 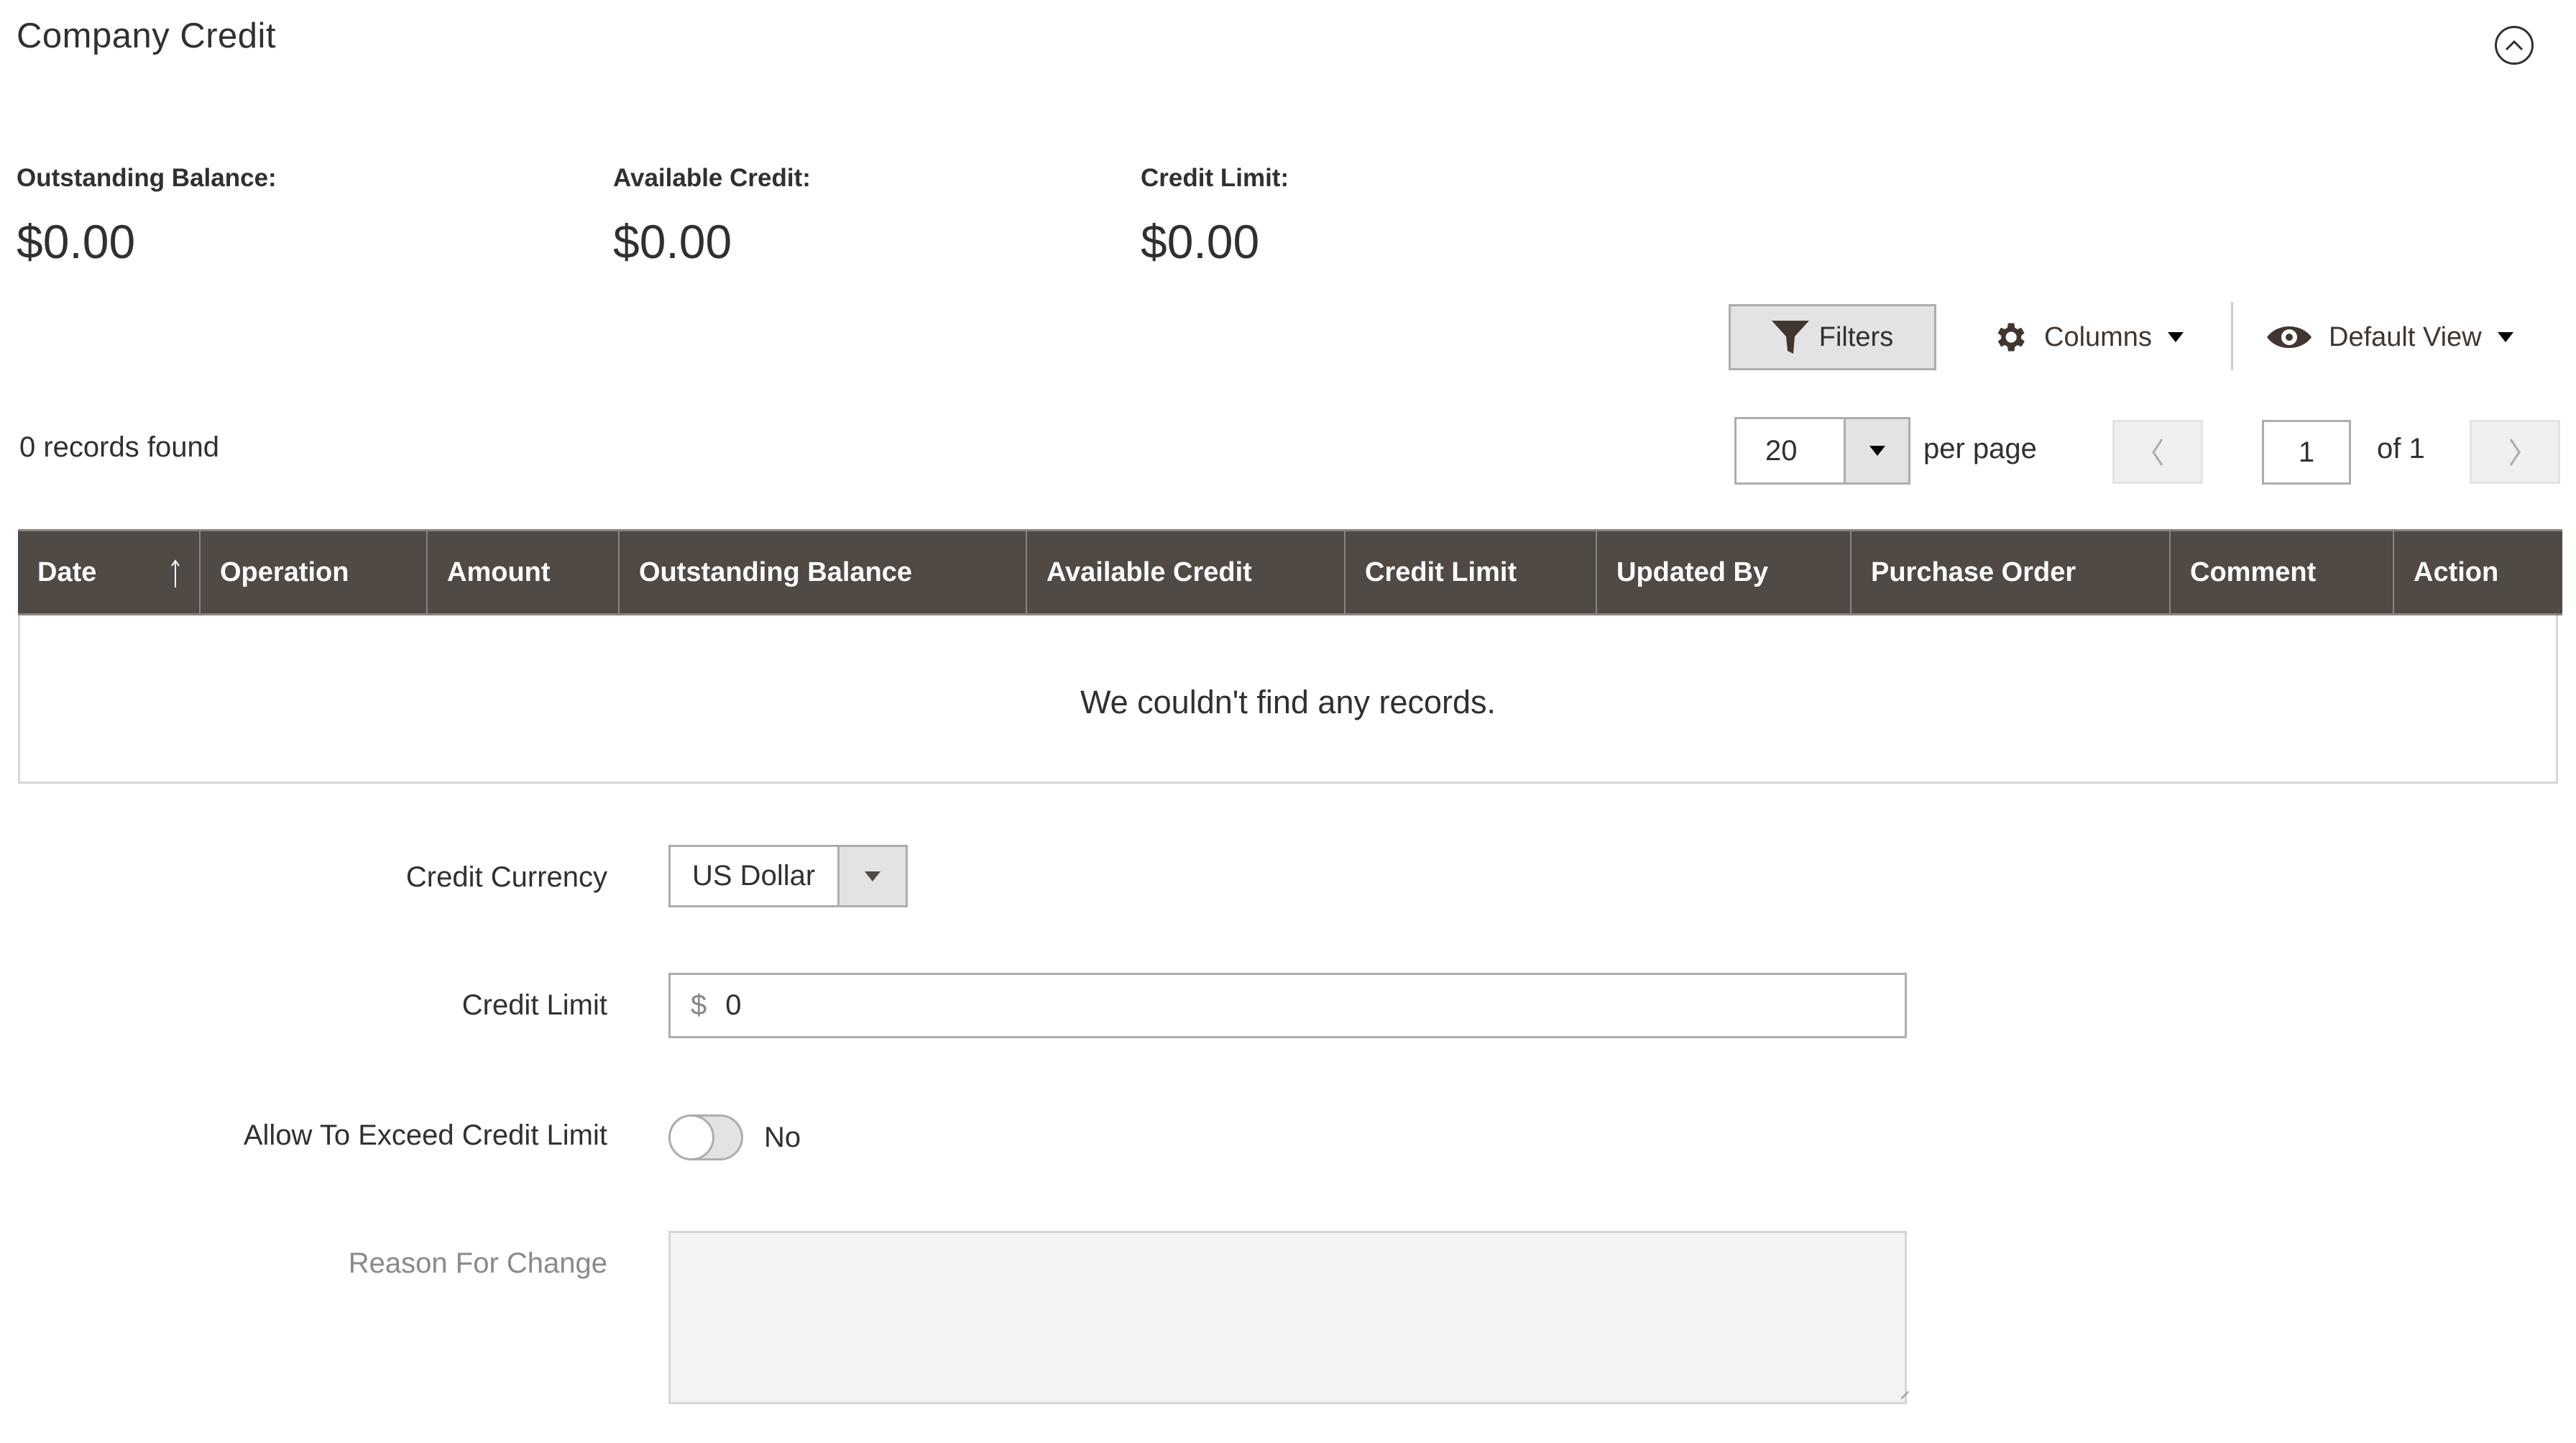 I want to click on column-label: Action, so click(x=2456, y=572).